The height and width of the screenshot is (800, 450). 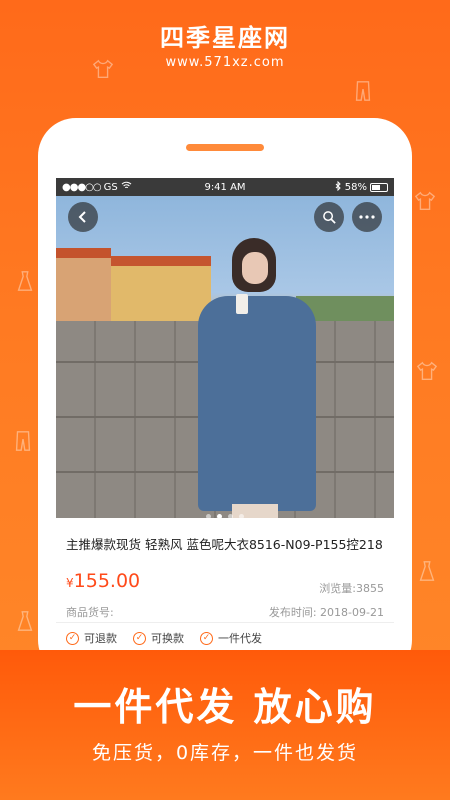 I want to click on service-list: ✓ 可退款 ✓ 可换款 ✓ 一件代发, so click(x=164, y=638).